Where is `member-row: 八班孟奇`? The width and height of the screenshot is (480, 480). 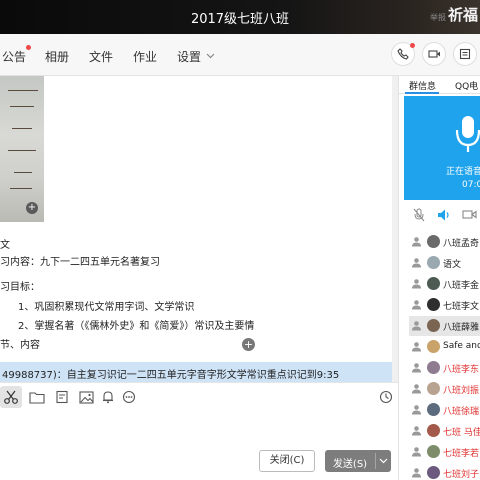
member-row: 八班孟奇 is located at coordinates (444, 242).